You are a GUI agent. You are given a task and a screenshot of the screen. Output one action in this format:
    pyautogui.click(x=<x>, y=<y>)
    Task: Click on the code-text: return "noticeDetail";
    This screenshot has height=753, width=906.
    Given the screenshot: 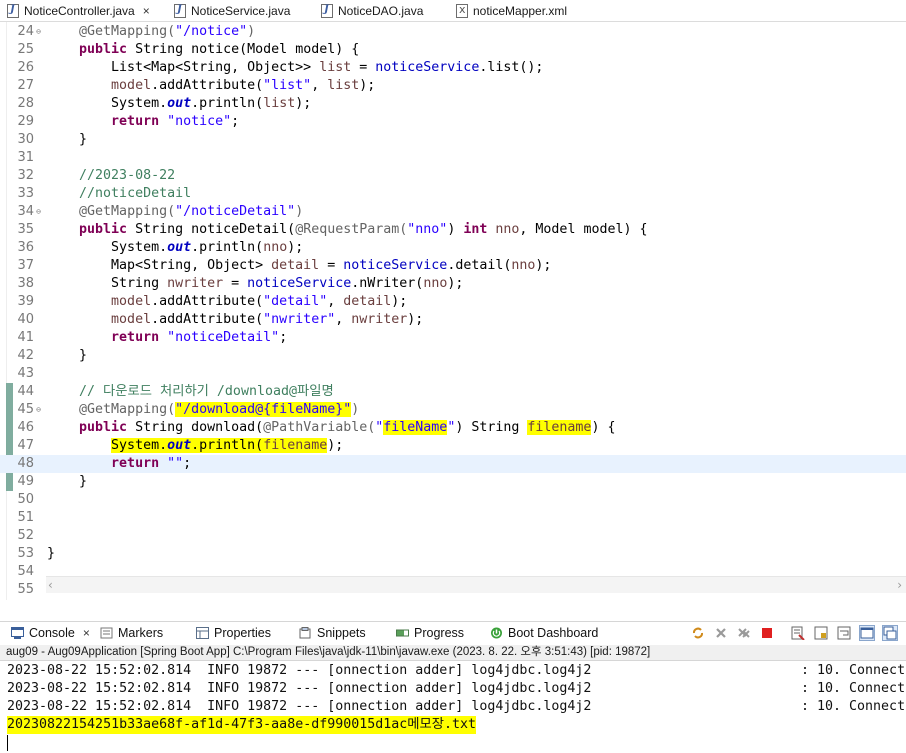 What is the action you would take?
    pyautogui.click(x=167, y=338)
    